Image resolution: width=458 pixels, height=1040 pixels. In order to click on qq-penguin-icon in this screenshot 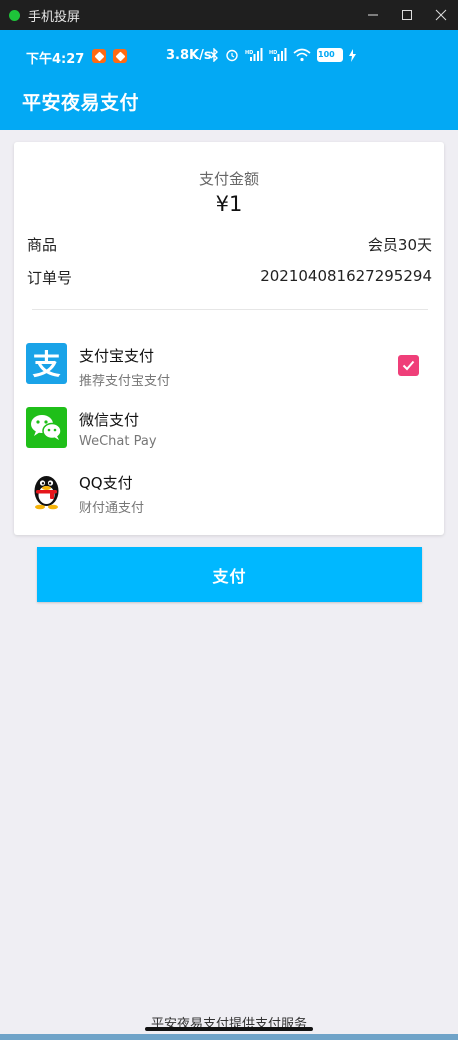, I will do `click(46, 490)`.